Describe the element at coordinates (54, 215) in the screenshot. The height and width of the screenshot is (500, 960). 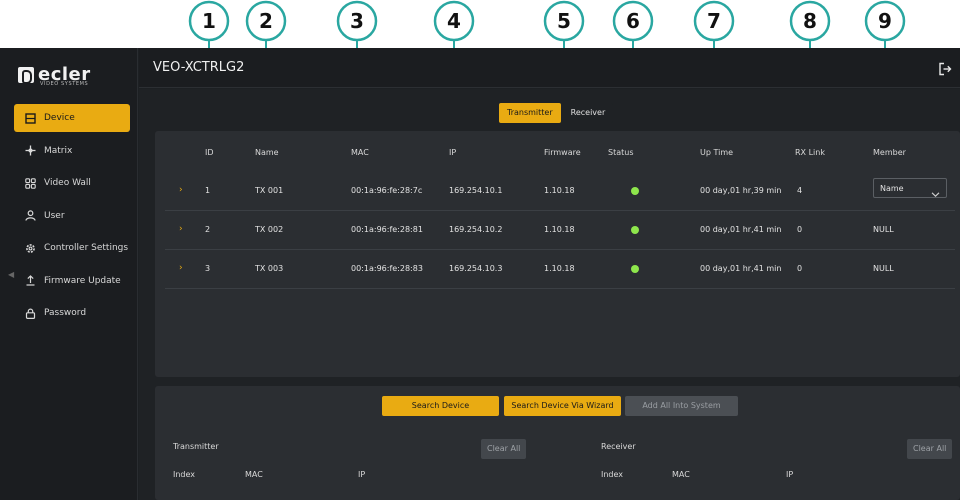
I see `sidebar-item-label: User` at that location.